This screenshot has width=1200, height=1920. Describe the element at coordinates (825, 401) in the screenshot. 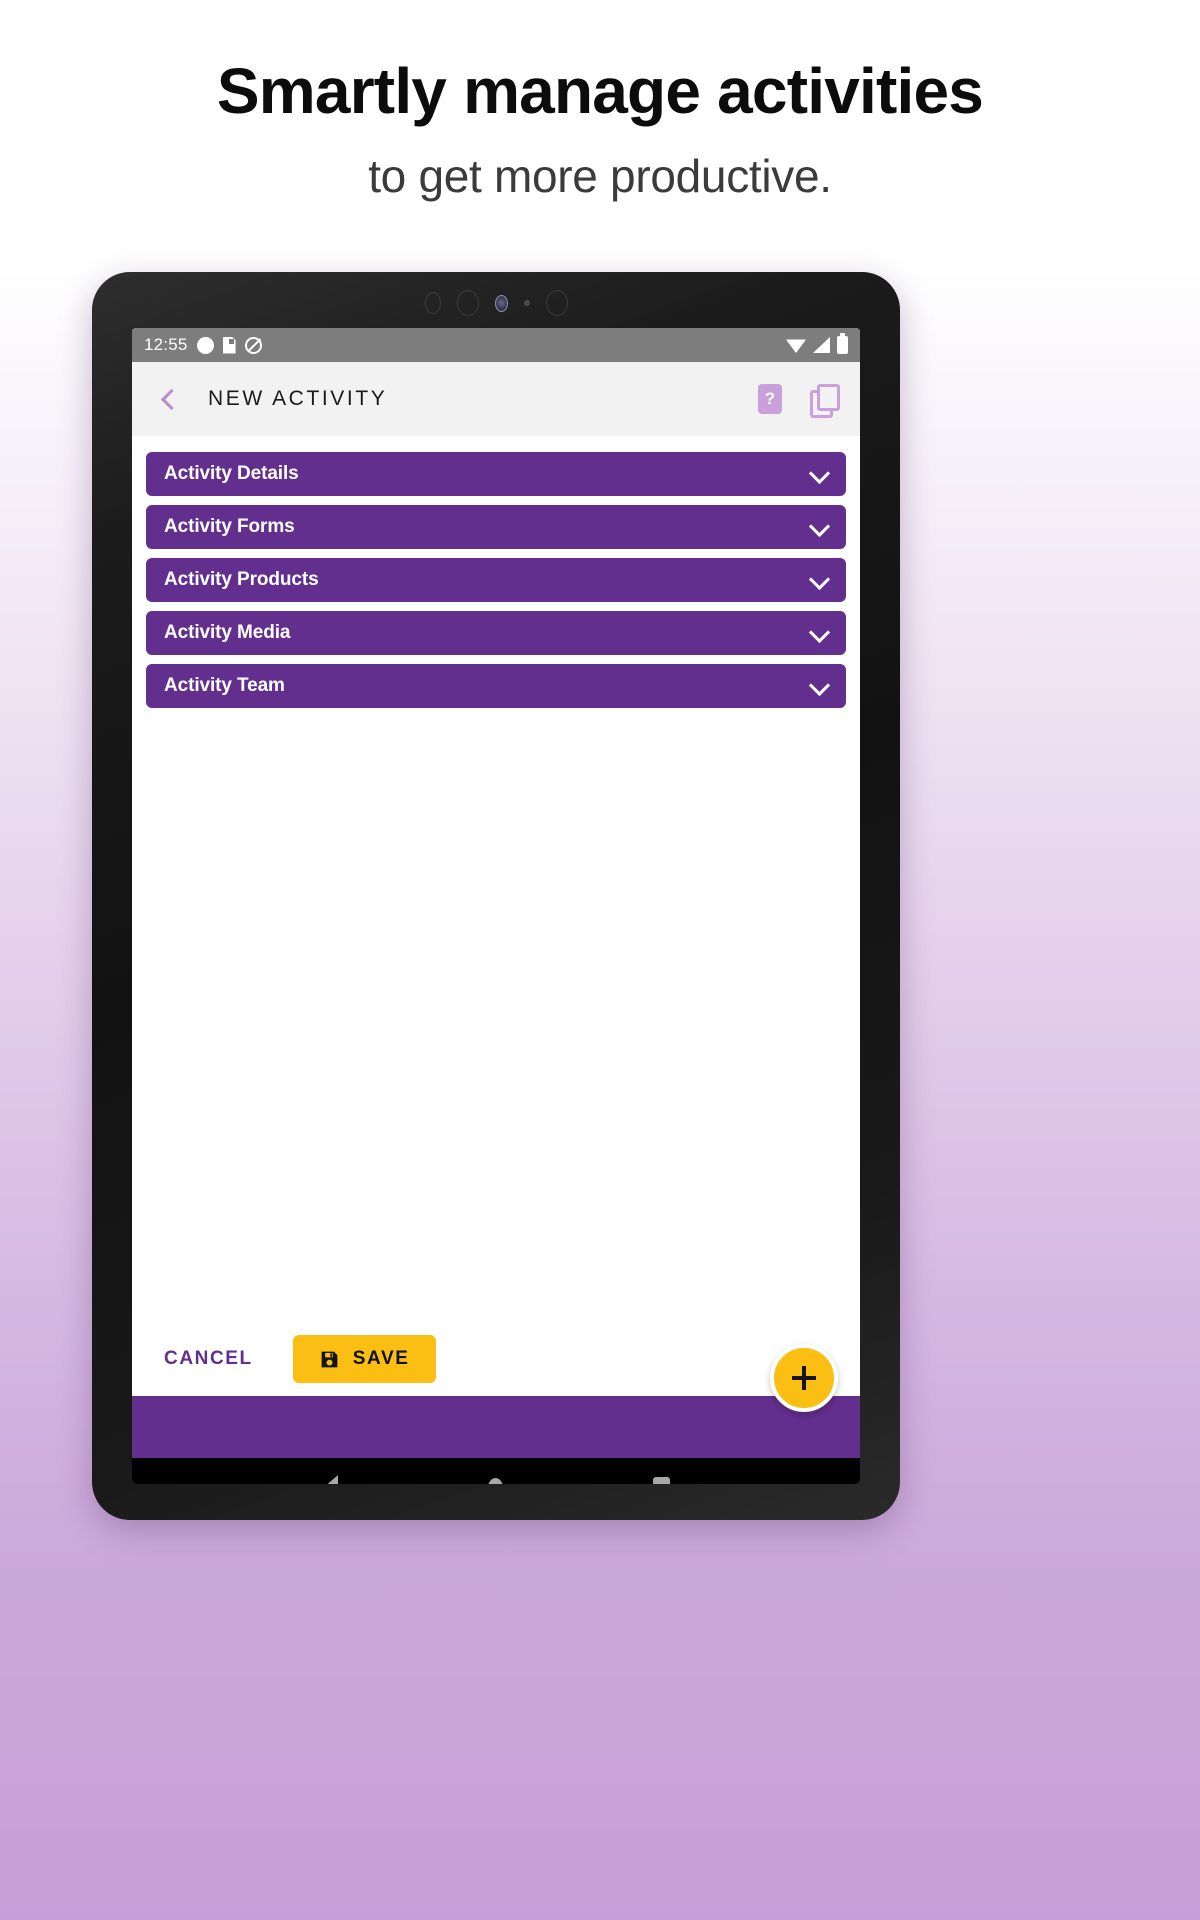

I see `copy-icon` at that location.